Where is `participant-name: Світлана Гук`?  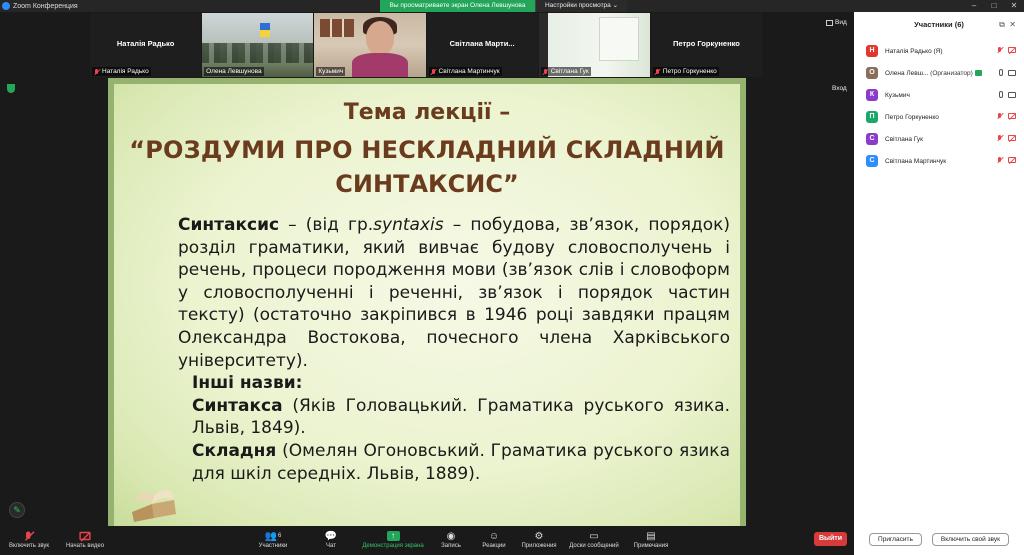 participant-name: Світлана Гук is located at coordinates (904, 139).